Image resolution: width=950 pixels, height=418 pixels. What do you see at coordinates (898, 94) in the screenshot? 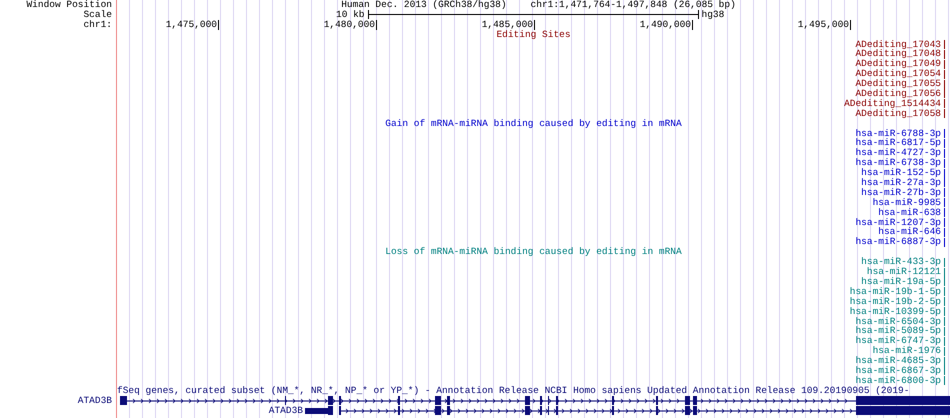
I see `feature-label: ADediting_17056` at bounding box center [898, 94].